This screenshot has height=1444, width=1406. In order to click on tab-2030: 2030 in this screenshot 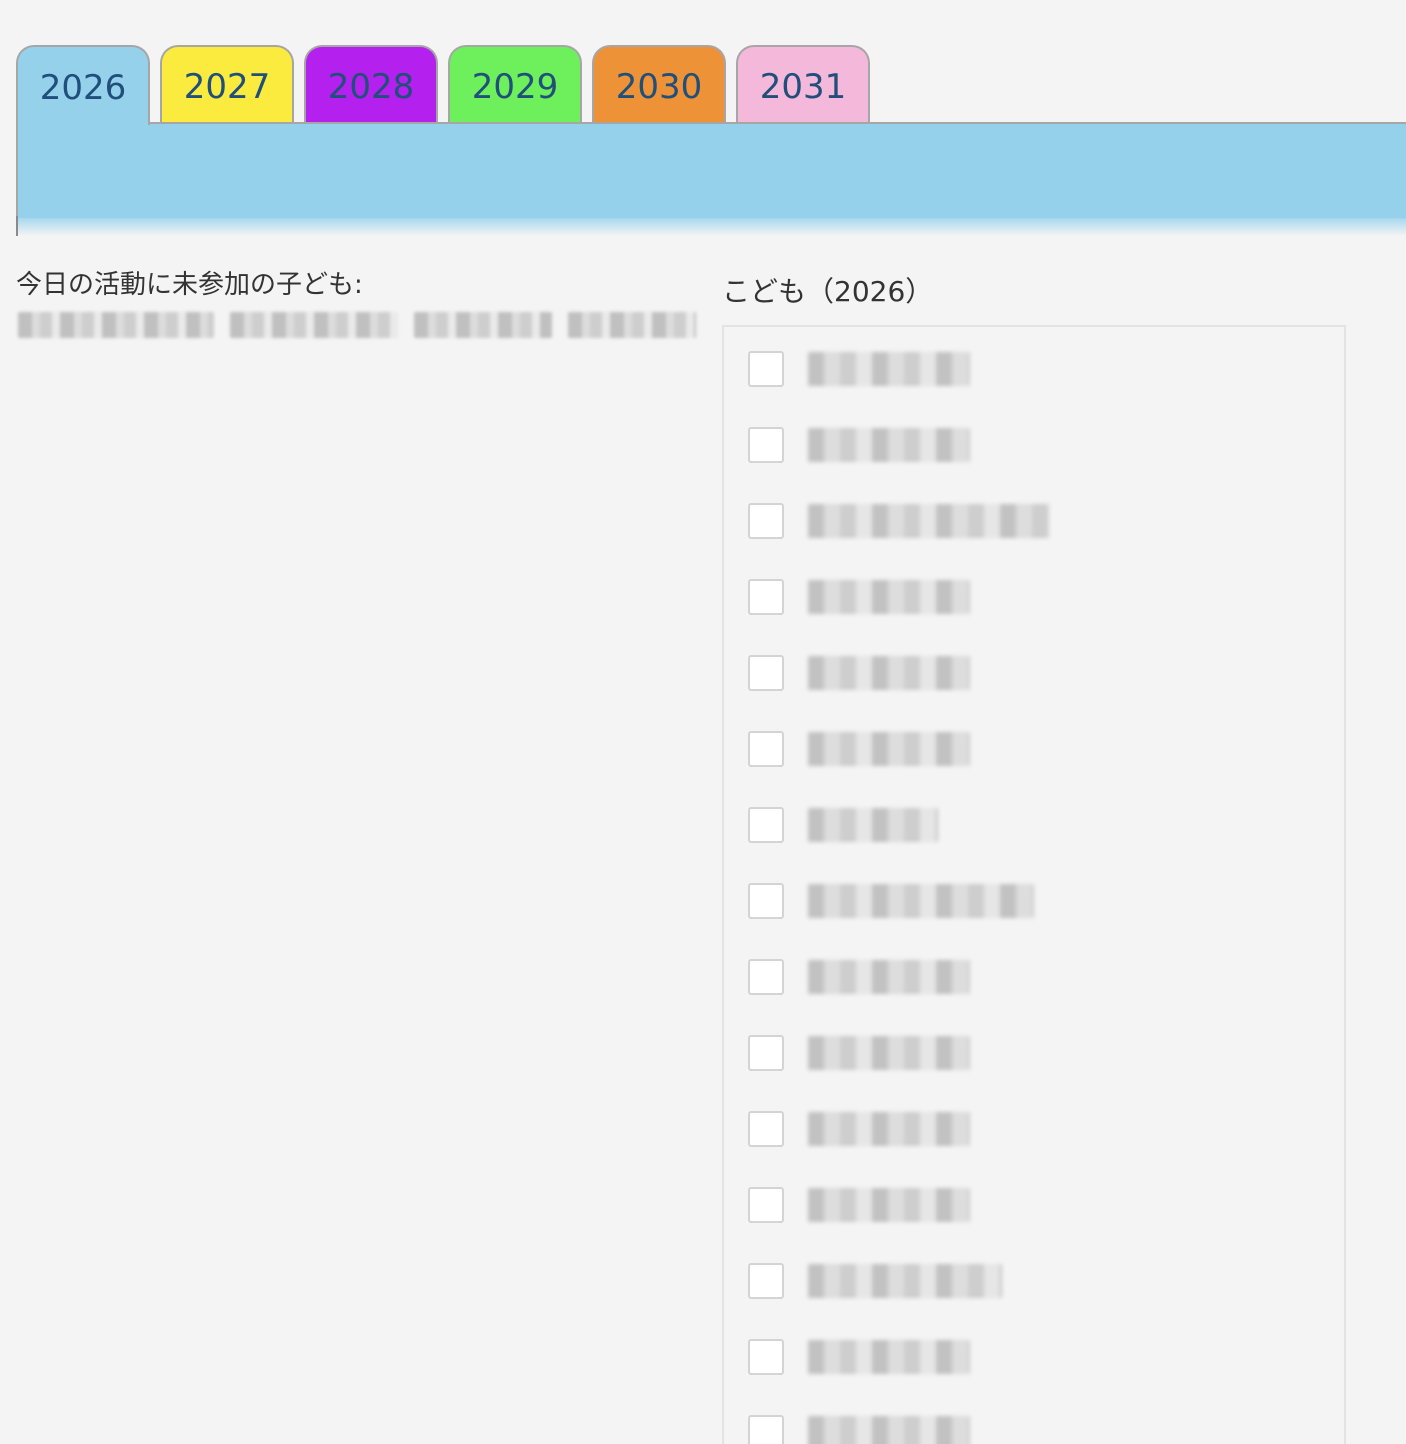, I will do `click(659, 84)`.